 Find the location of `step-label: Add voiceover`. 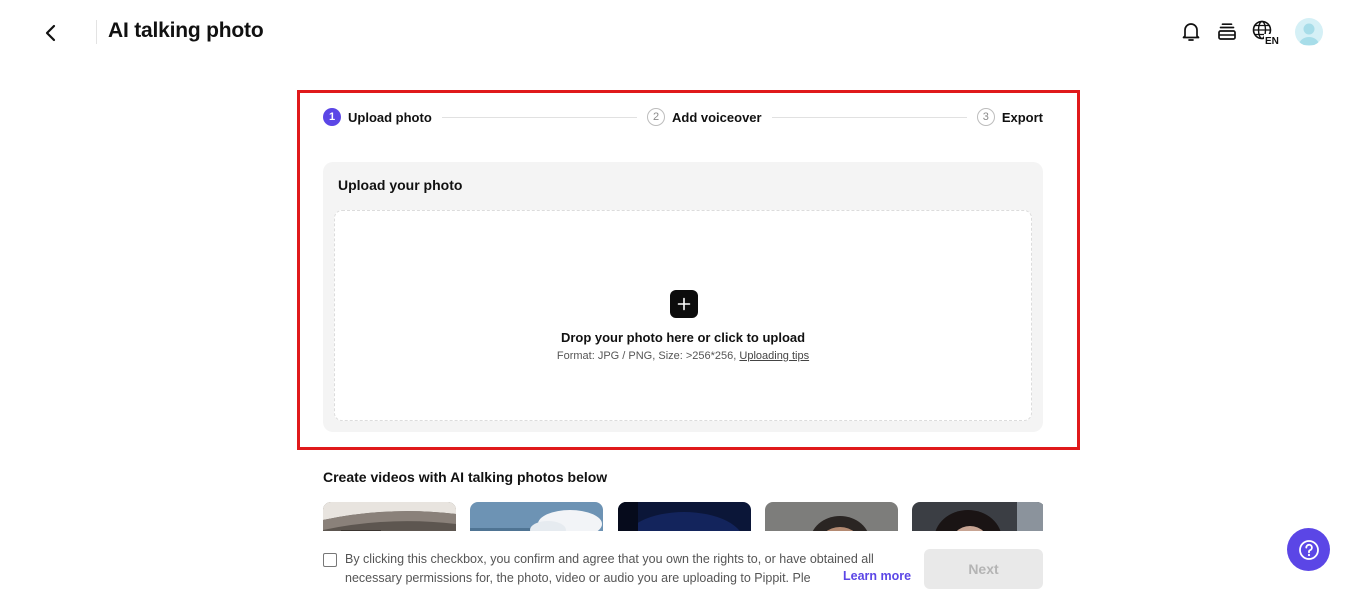

step-label: Add voiceover is located at coordinates (717, 117).